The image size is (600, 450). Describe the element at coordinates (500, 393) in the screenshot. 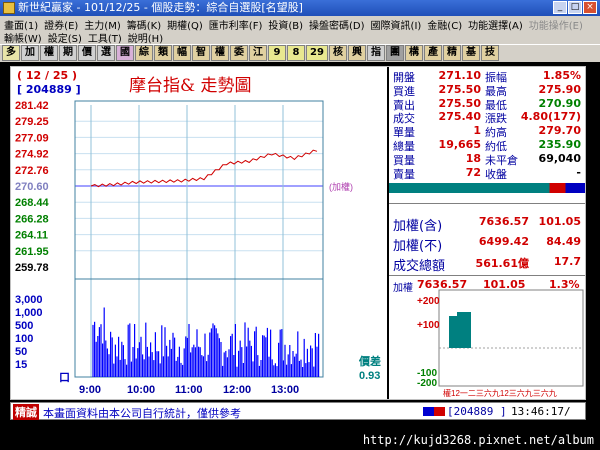

I see `mini-x-labels: 權12一二三六九12三六九三六九` at that location.